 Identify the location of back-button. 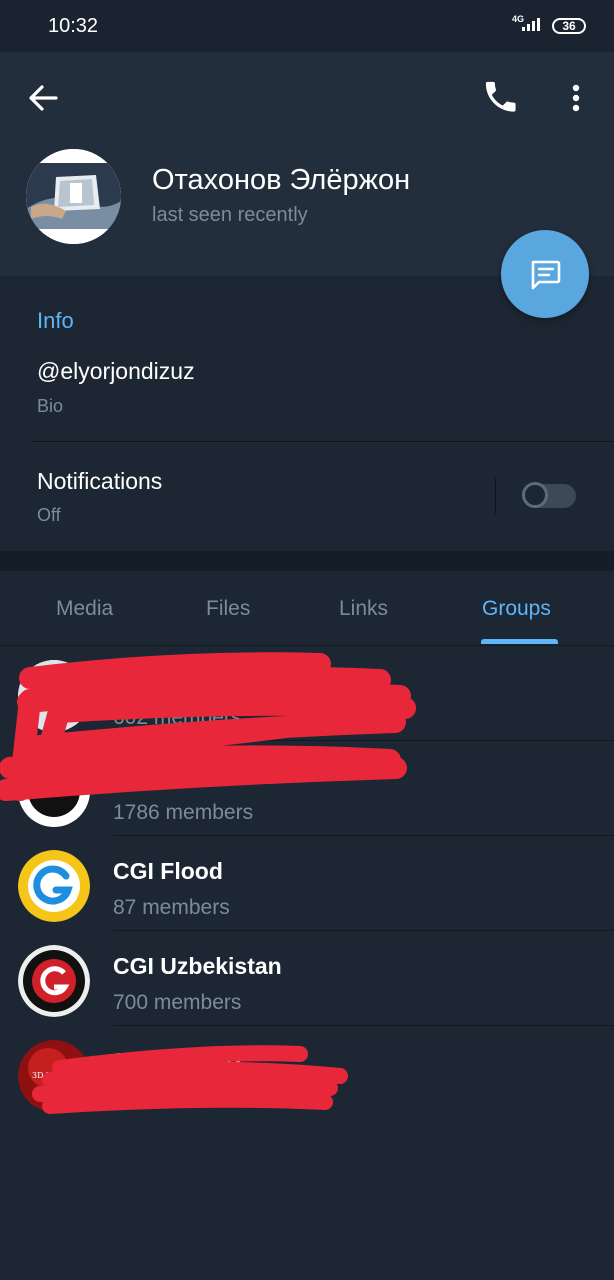
(44, 98).